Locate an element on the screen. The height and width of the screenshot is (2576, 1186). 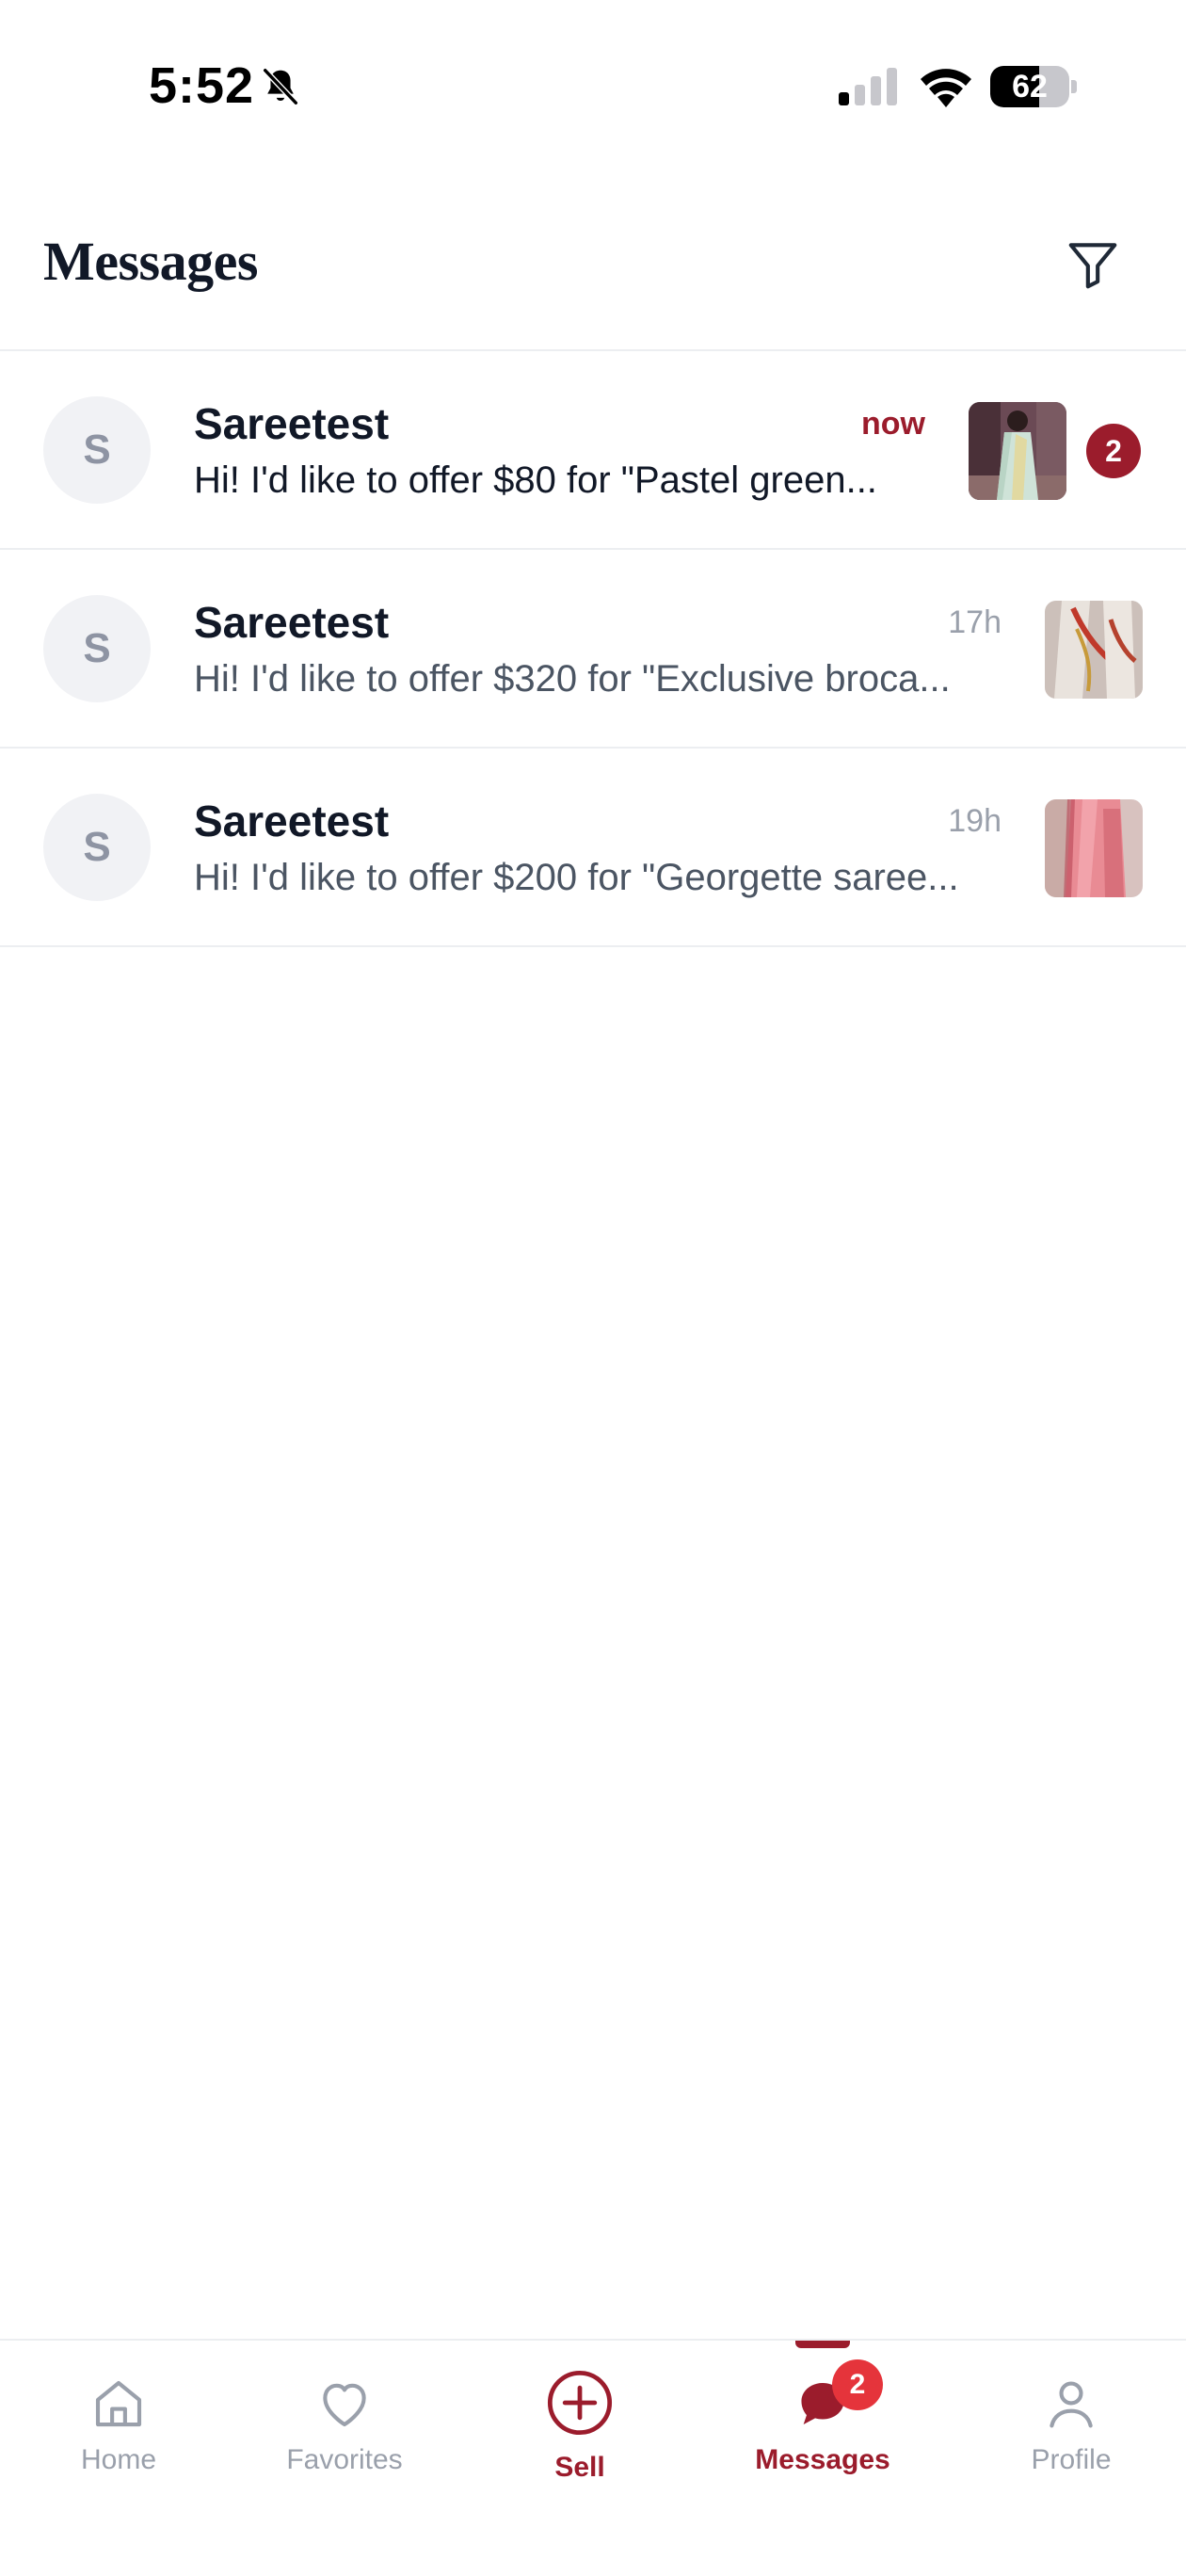
page-title: Messages is located at coordinates (150, 261).